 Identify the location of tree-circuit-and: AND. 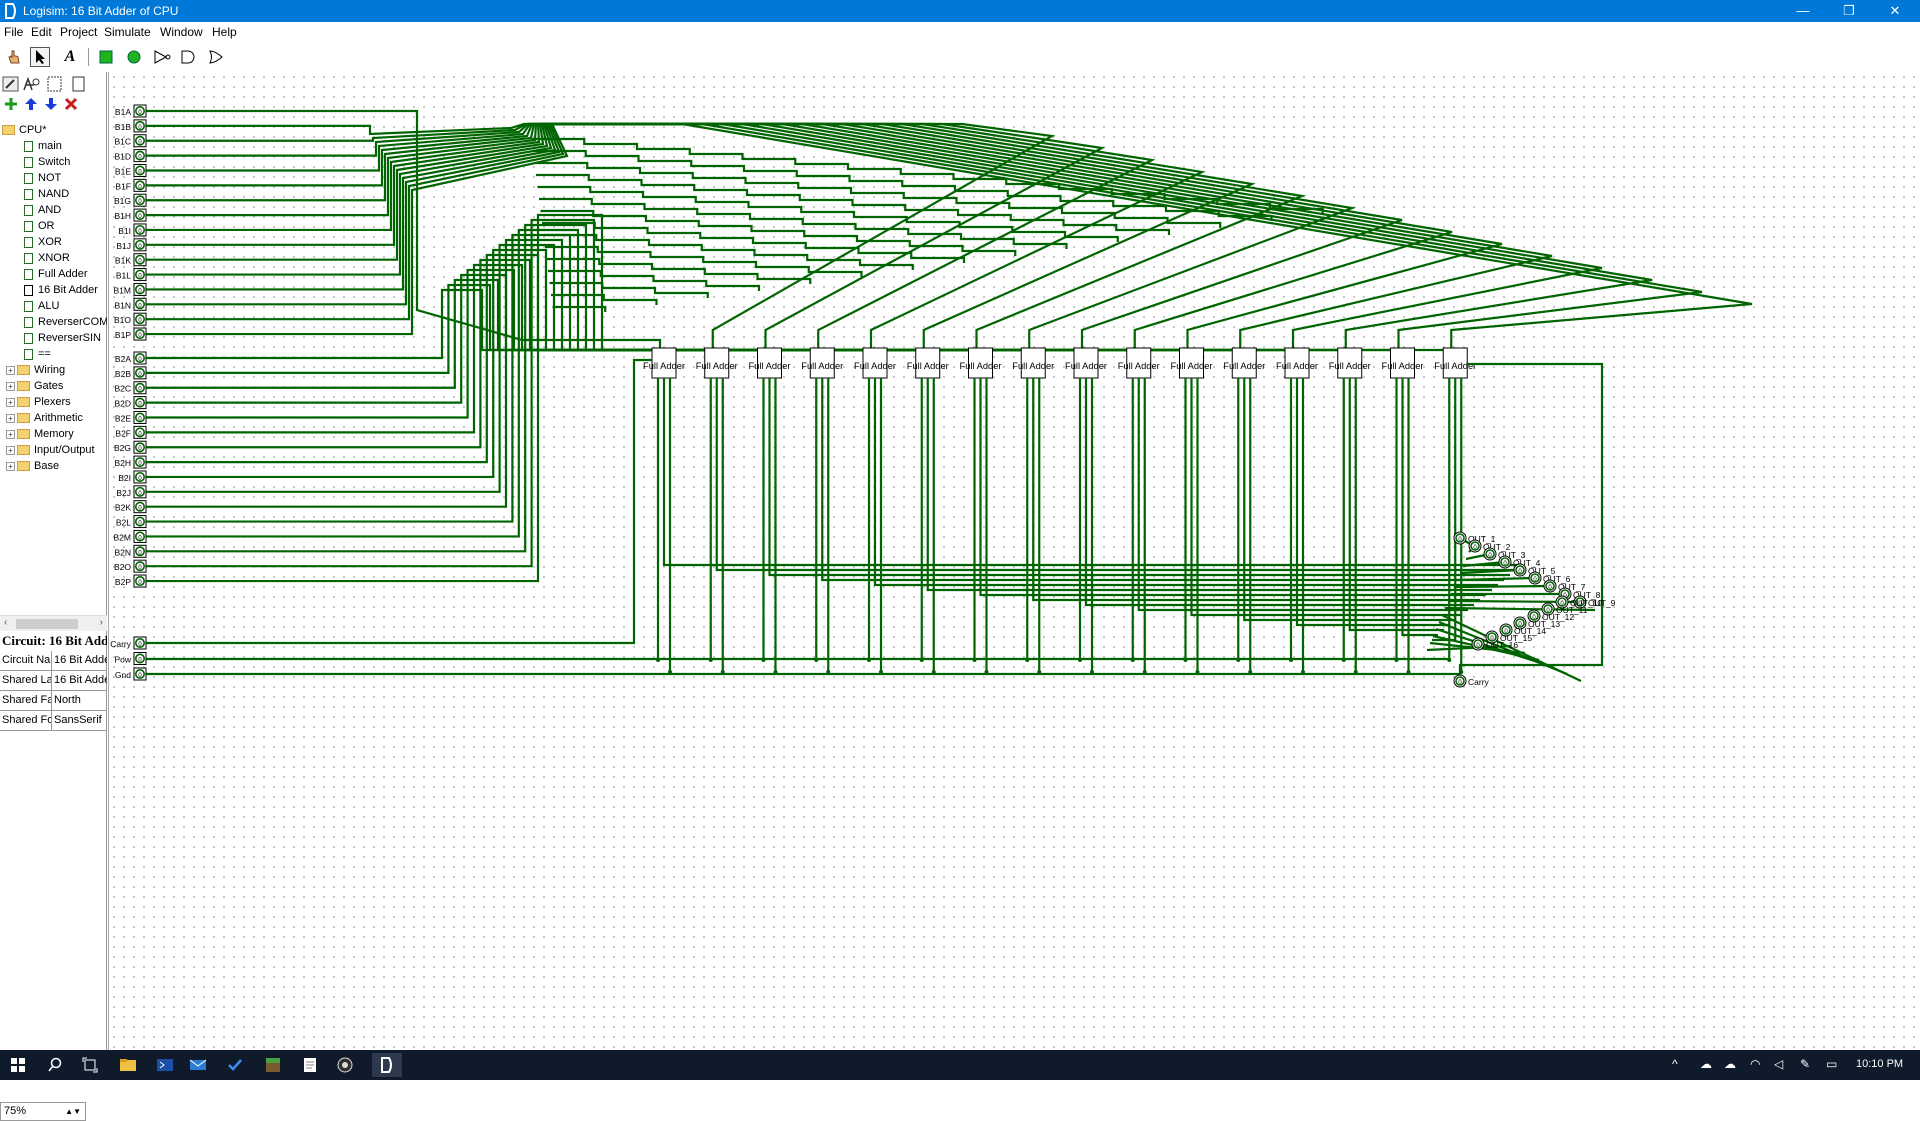
(42, 210).